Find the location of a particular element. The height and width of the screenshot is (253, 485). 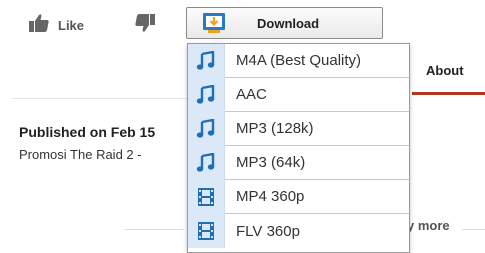

menu-item-mp3-128k: MP3 (128k) is located at coordinates (298, 128).